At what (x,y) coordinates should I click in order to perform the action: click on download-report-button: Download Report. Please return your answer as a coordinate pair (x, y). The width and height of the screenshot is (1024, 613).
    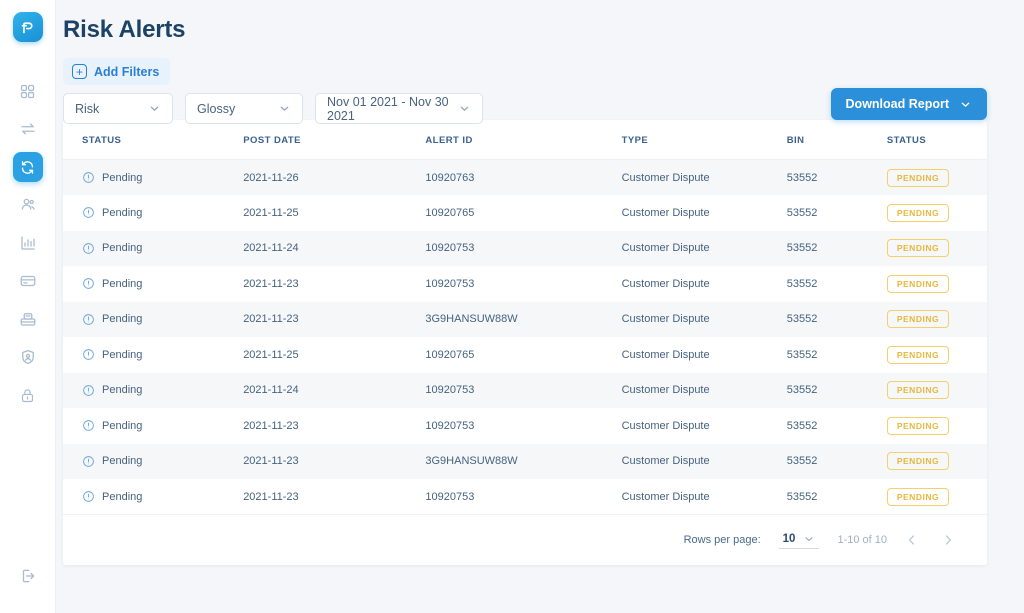
    Looking at the image, I should click on (908, 104).